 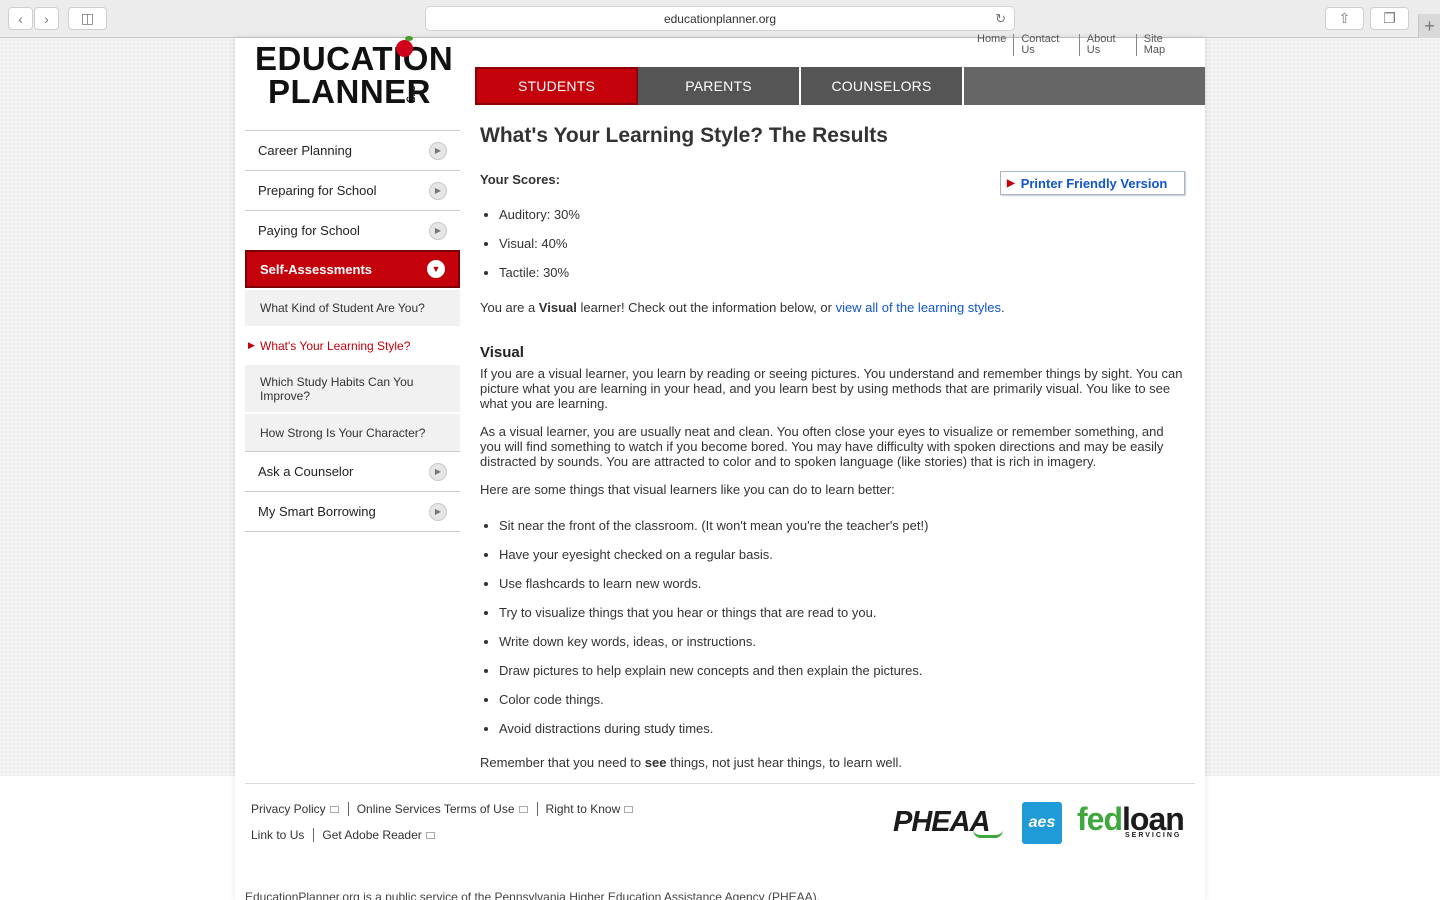 I want to click on list-item: Avoid distractions during study times., so click(x=713, y=735).